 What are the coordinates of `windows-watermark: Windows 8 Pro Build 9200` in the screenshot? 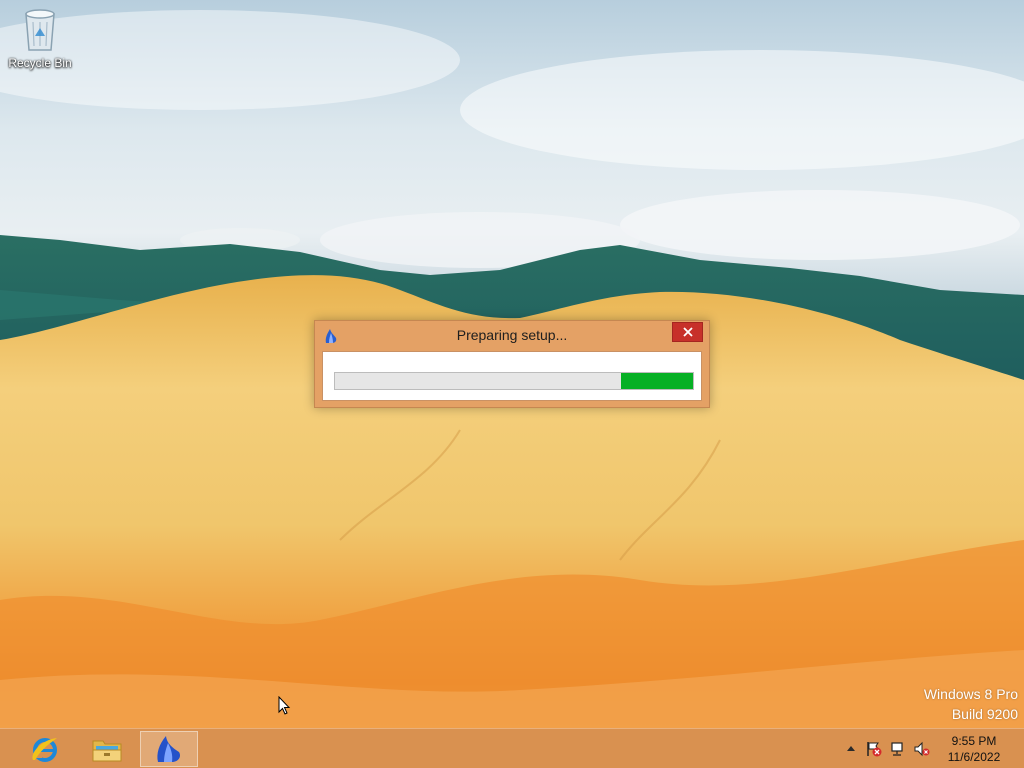 It's located at (971, 704).